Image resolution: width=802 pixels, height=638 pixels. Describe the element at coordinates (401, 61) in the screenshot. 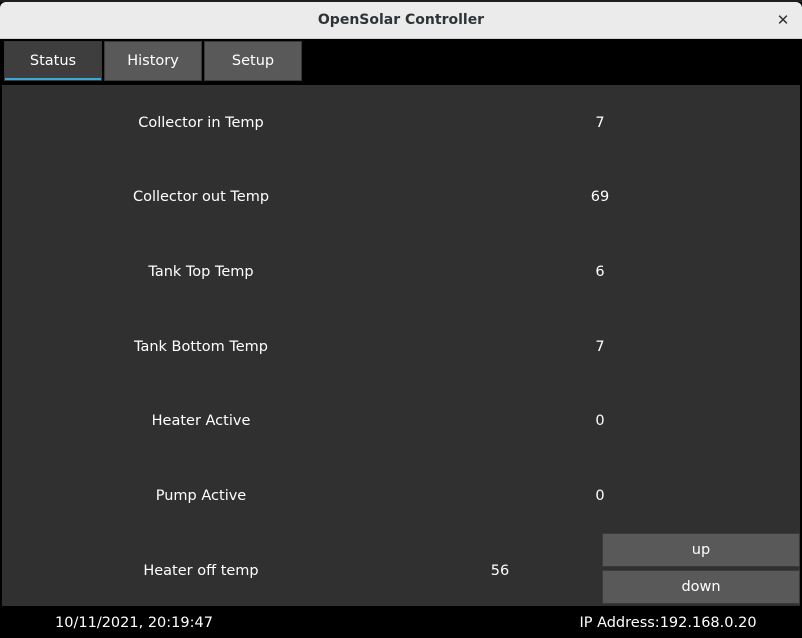

I see `tab-bar: Status History Setup` at that location.